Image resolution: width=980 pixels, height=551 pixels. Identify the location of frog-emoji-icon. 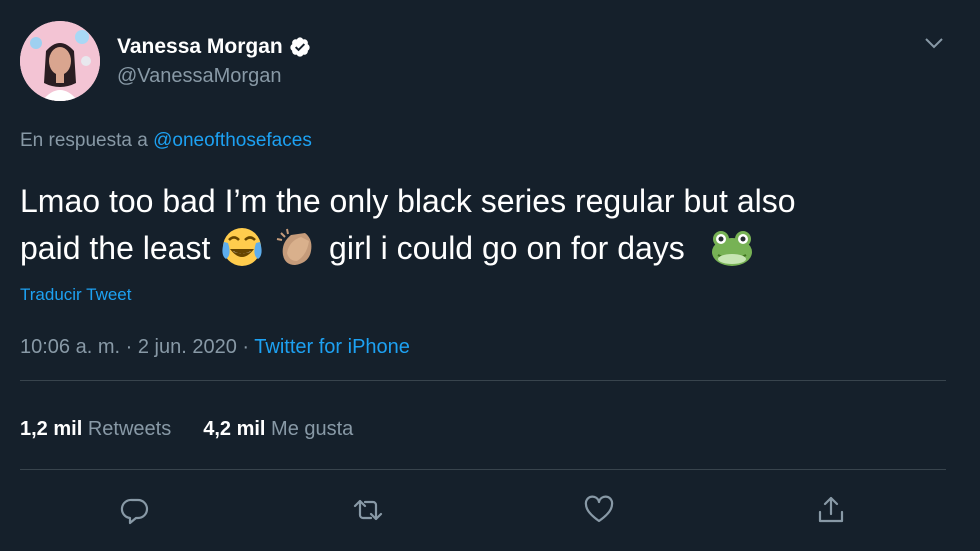
(731, 248).